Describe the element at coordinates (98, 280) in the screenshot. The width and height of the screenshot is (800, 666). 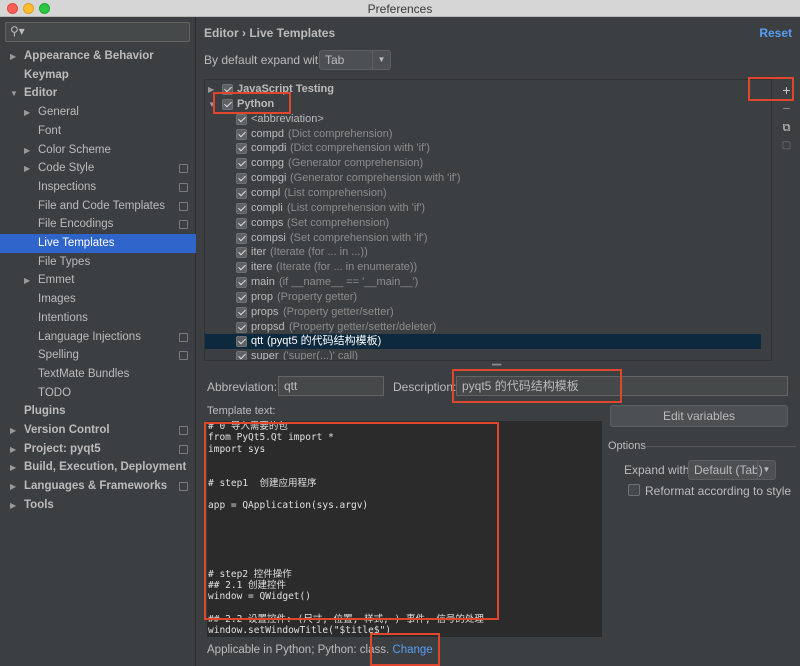
I see `sidebar-item-emmet: ▶ Emmet` at that location.